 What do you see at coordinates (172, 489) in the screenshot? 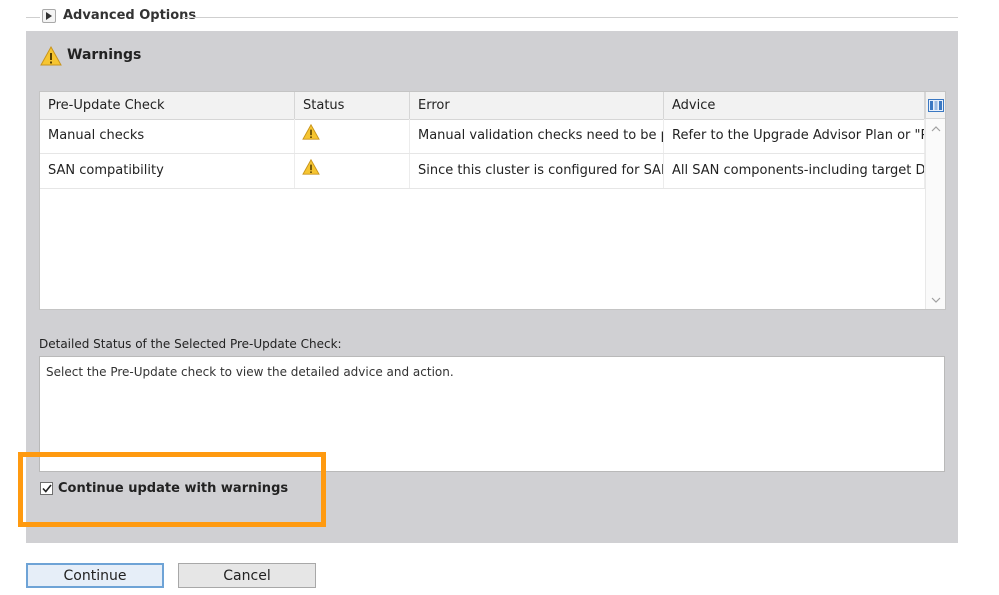
I see `highlight-box` at bounding box center [172, 489].